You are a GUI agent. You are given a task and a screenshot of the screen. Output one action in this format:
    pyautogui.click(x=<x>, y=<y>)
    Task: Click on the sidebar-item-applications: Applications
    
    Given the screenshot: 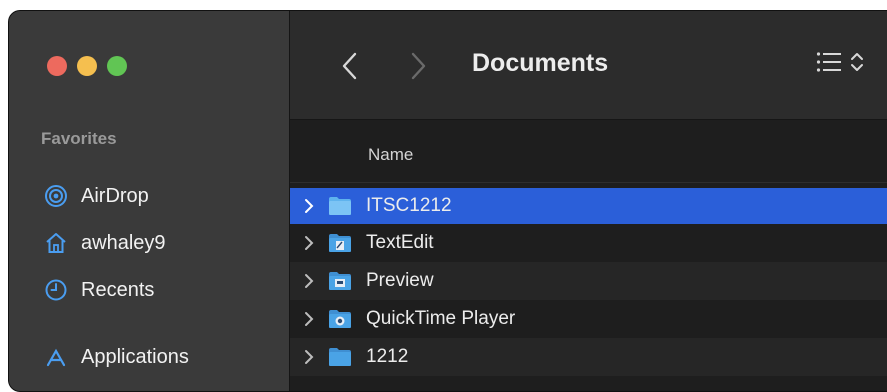 What is the action you would take?
    pyautogui.click(x=116, y=357)
    